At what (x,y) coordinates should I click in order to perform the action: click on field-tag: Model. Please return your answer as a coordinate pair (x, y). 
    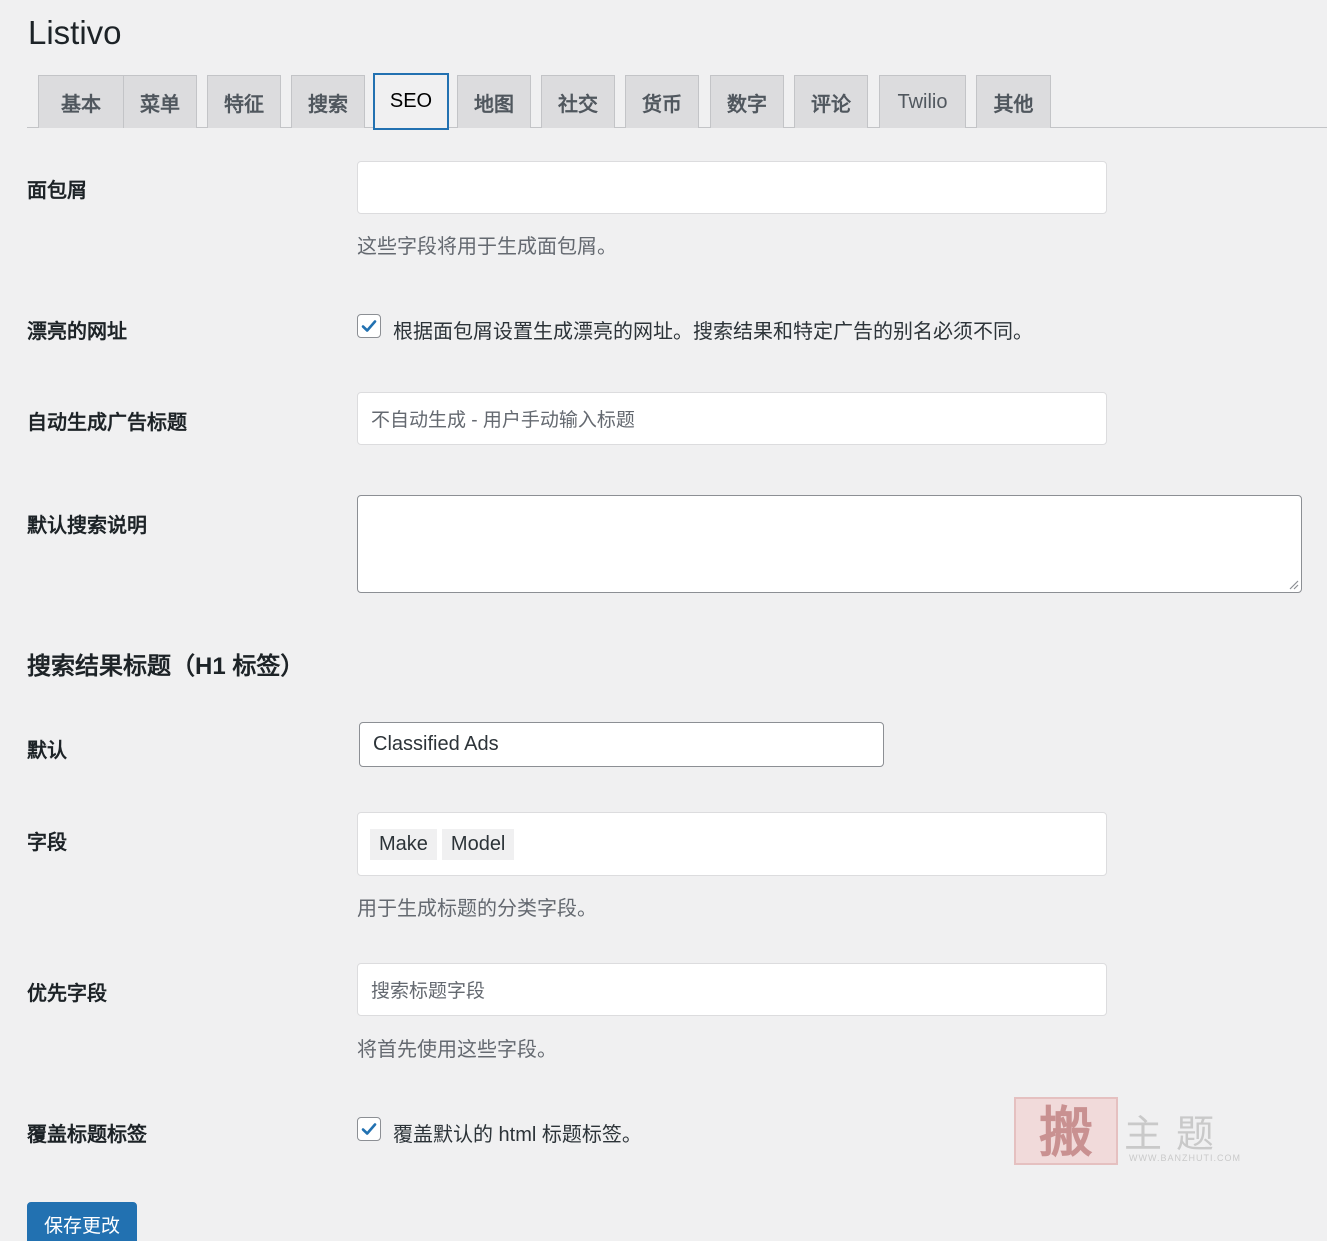
    Looking at the image, I should click on (478, 844).